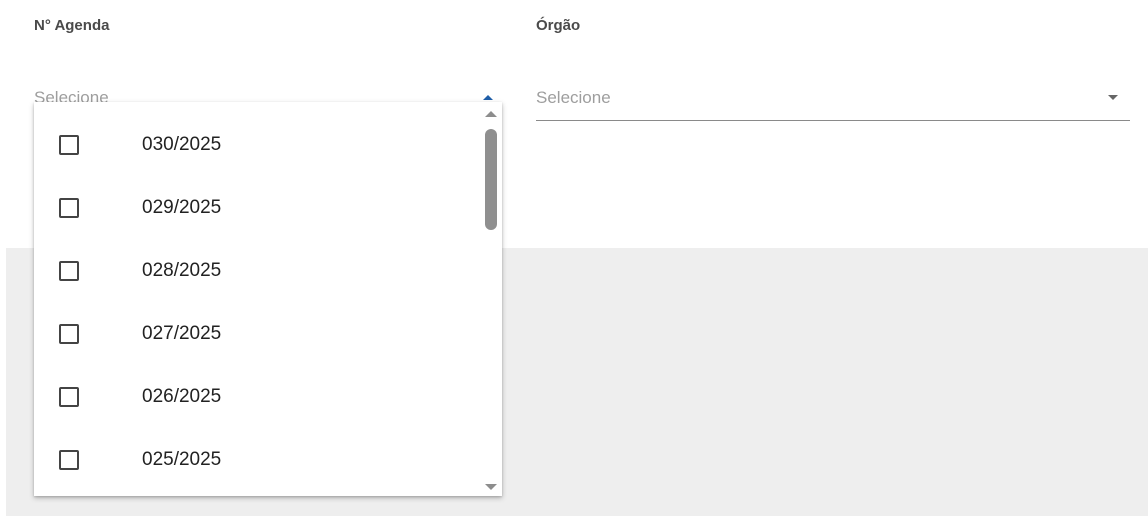  What do you see at coordinates (573, 97) in the screenshot?
I see `orgao-select-placeholder: Selecione` at bounding box center [573, 97].